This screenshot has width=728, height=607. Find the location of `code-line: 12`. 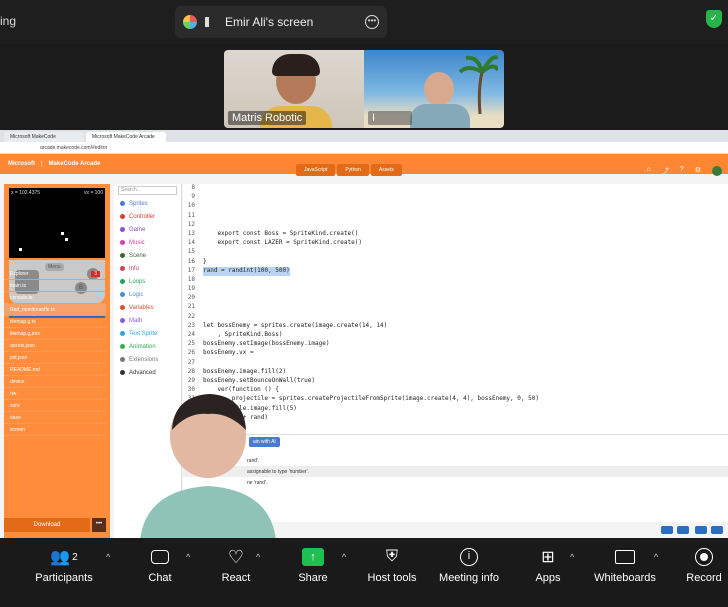

code-line: 12 is located at coordinates (455, 225).